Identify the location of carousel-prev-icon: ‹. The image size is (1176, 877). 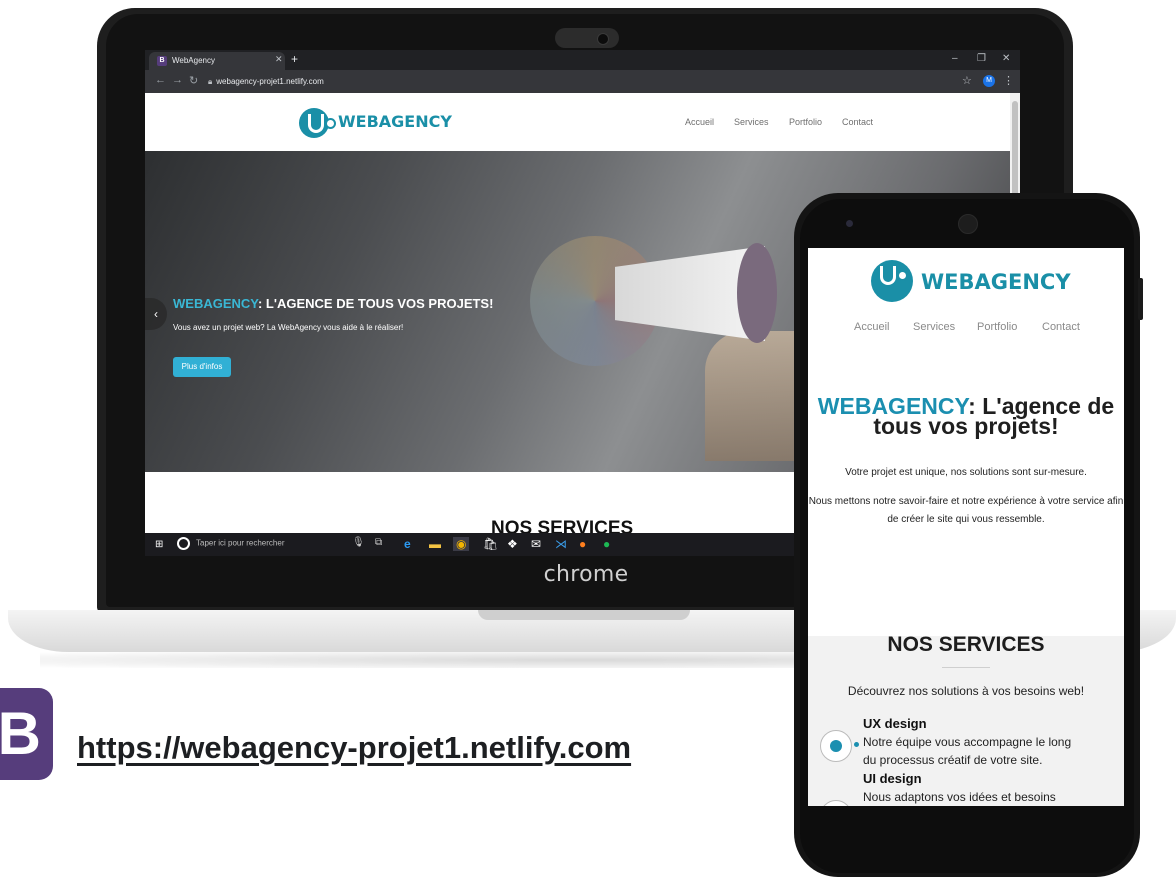
(156, 314).